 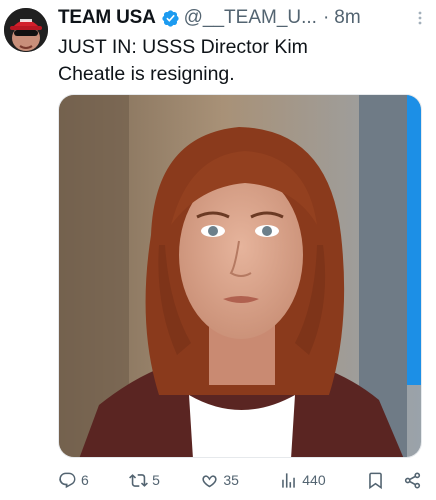 I want to click on author-avatar, so click(x=26, y=30).